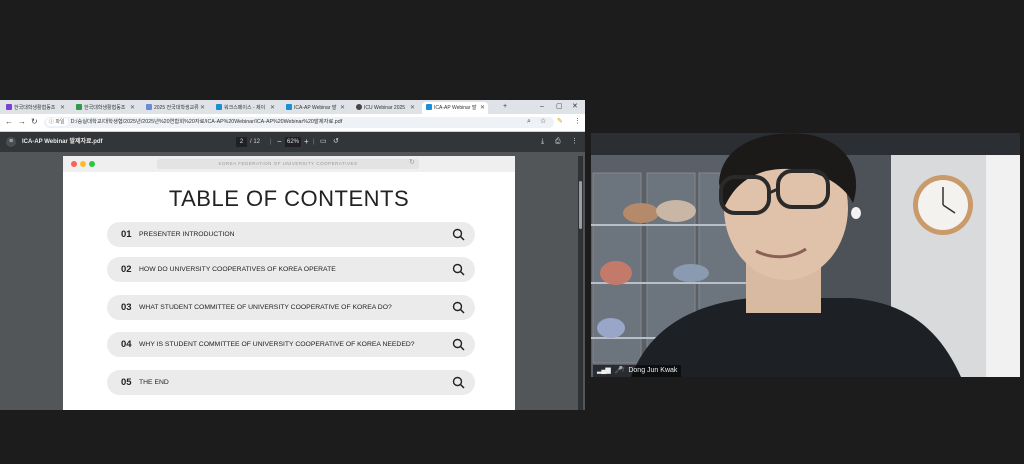  Describe the element at coordinates (291, 234) in the screenshot. I see `toc-item-01: 01 PRESENTER INTRODUCTION` at that location.